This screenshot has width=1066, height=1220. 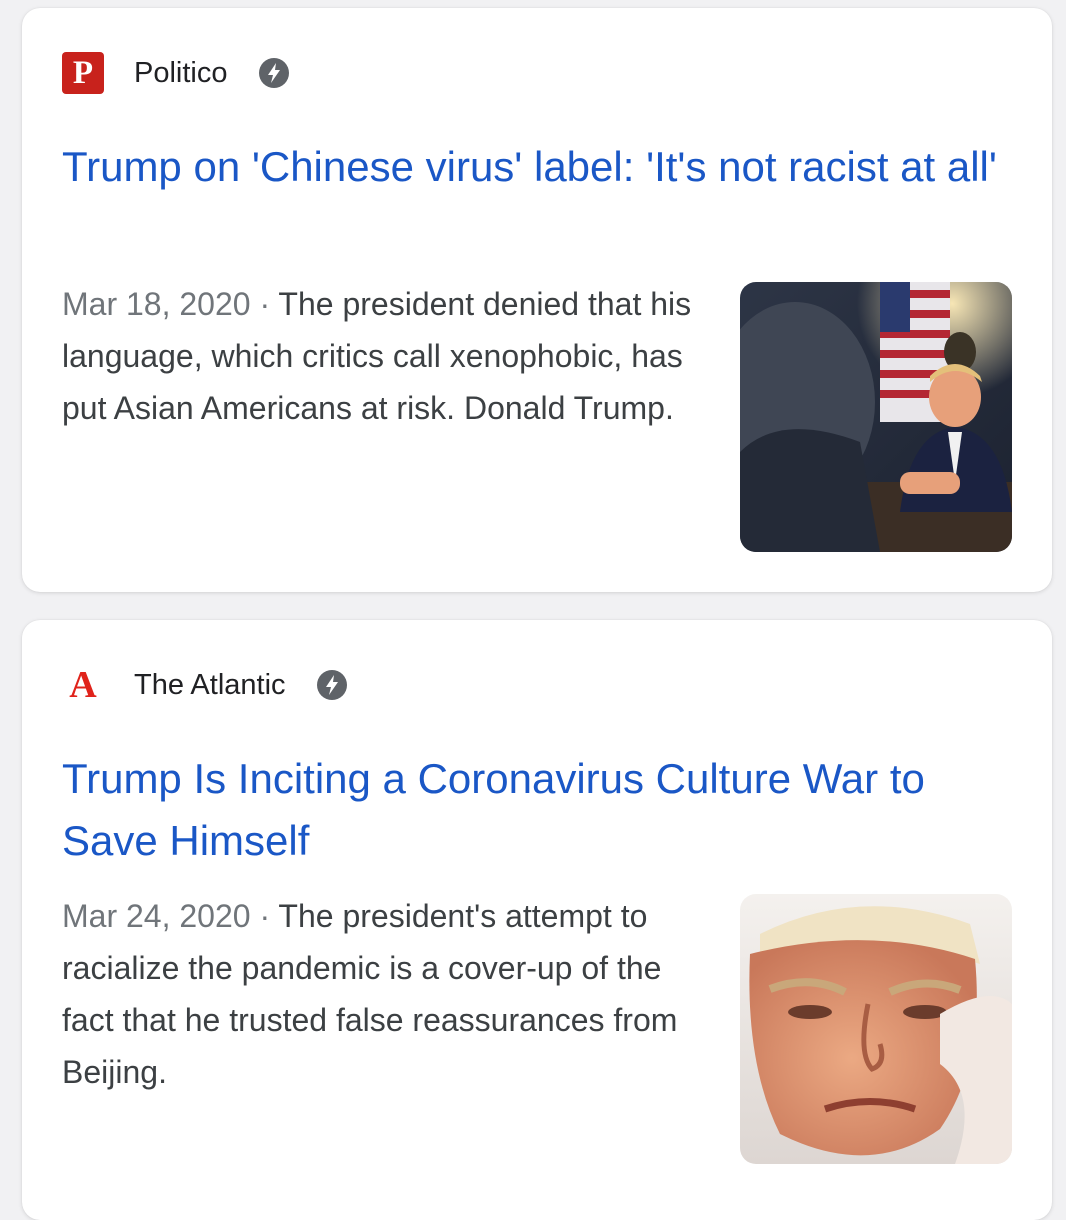 I want to click on source-row: A The Atlantic, so click(x=205, y=685).